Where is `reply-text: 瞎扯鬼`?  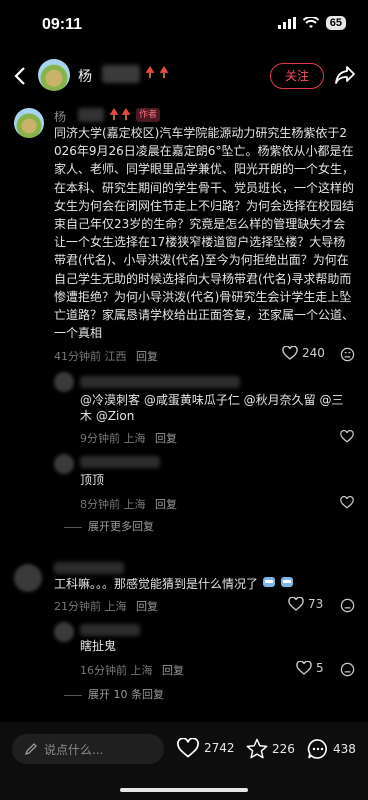
reply-text: 瞎扯鬼 is located at coordinates (98, 646).